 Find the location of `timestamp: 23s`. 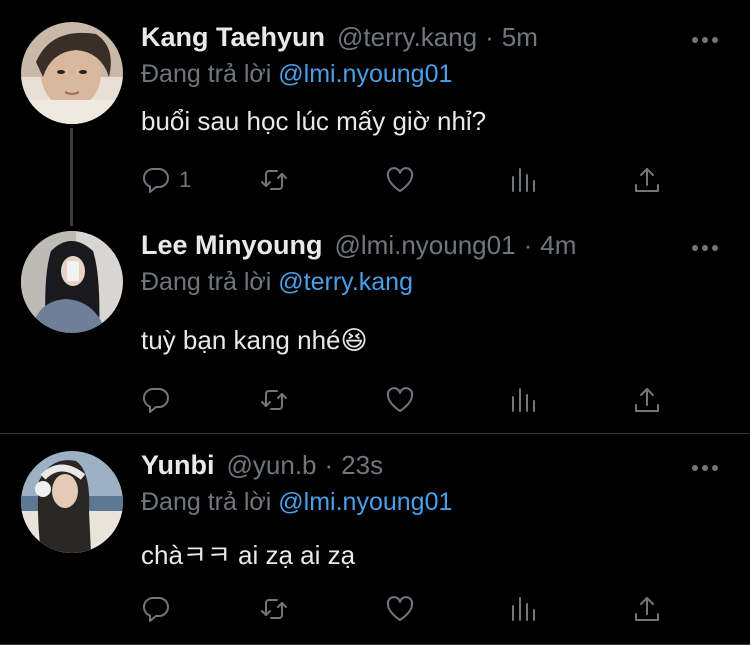

timestamp: 23s is located at coordinates (362, 465).